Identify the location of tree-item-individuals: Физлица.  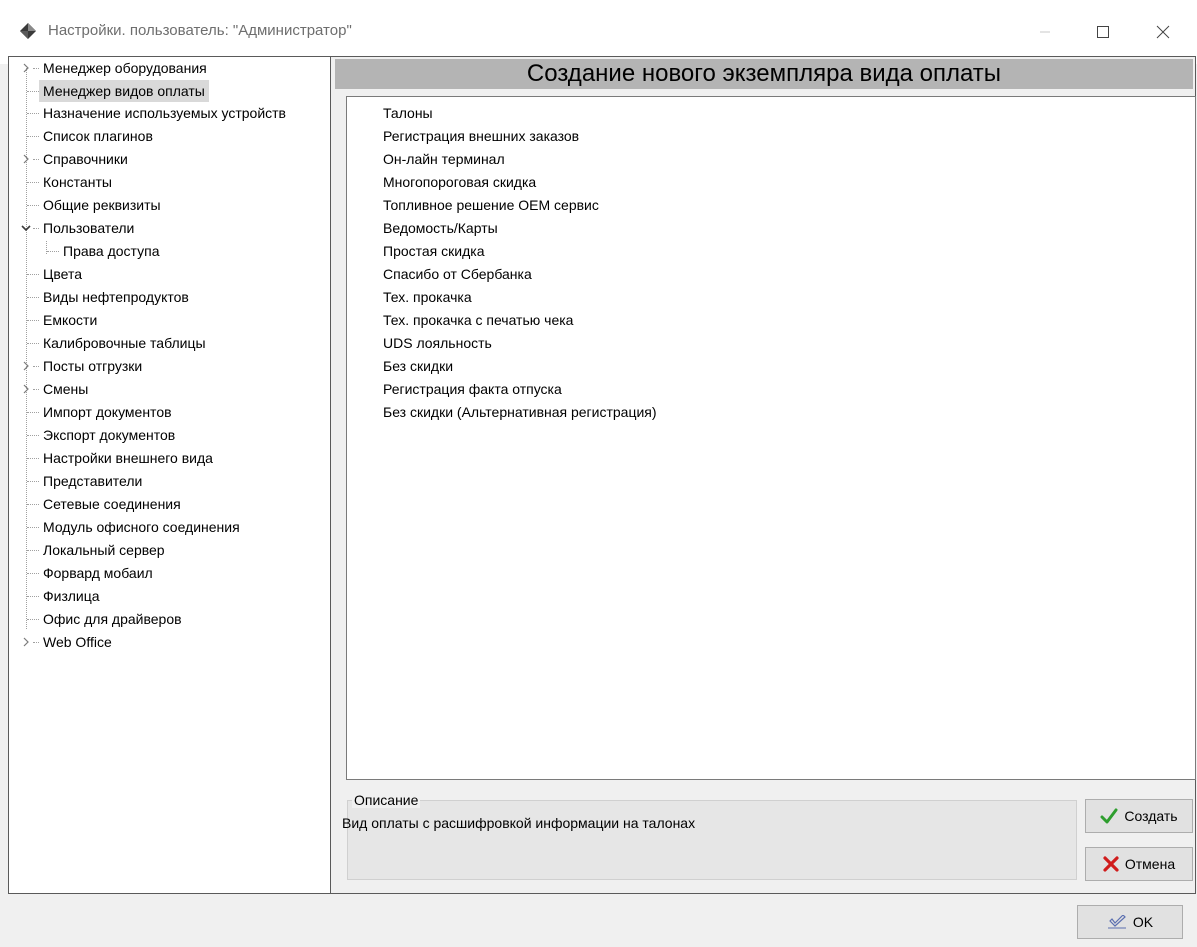
(169, 596).